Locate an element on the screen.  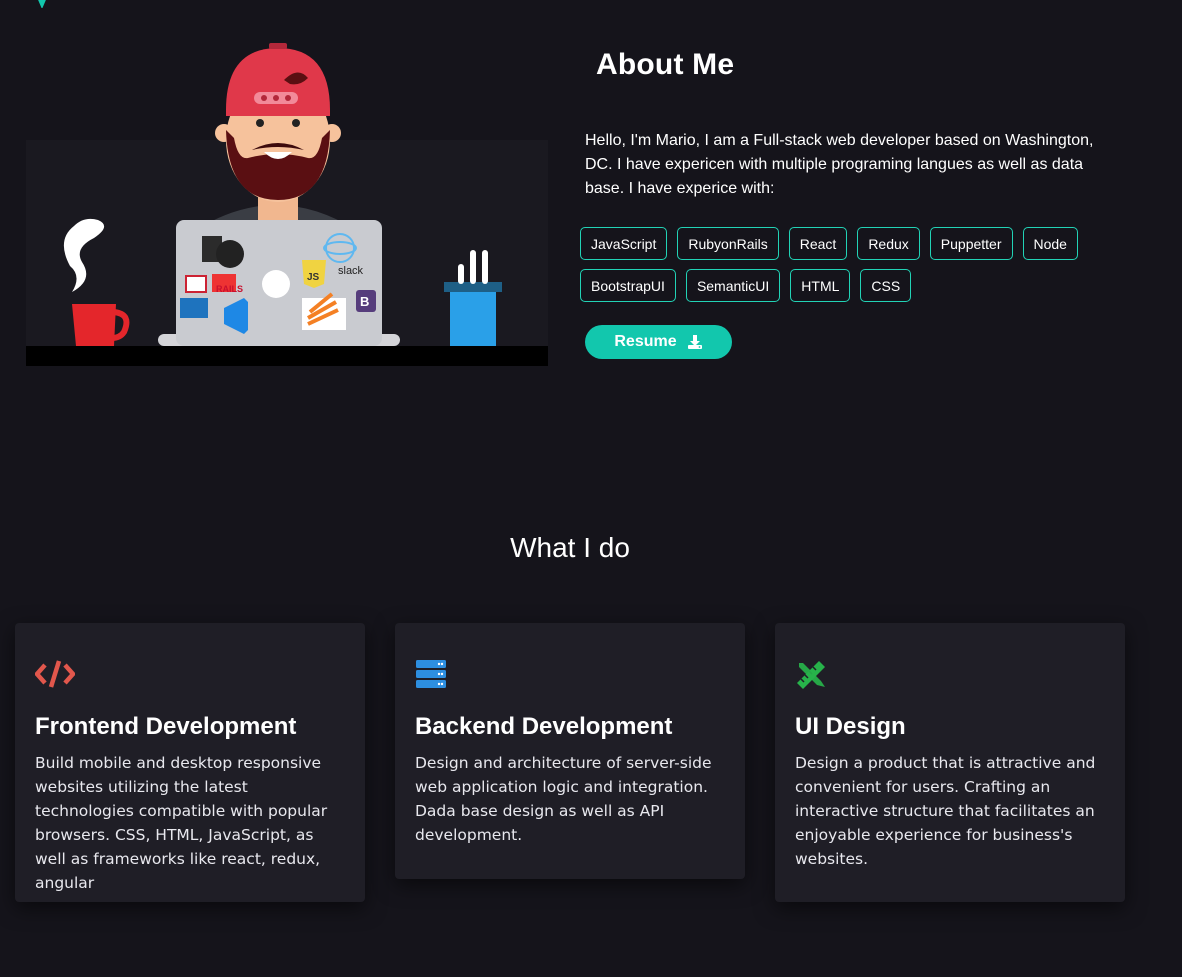
skill-tag: Node is located at coordinates (1050, 243).